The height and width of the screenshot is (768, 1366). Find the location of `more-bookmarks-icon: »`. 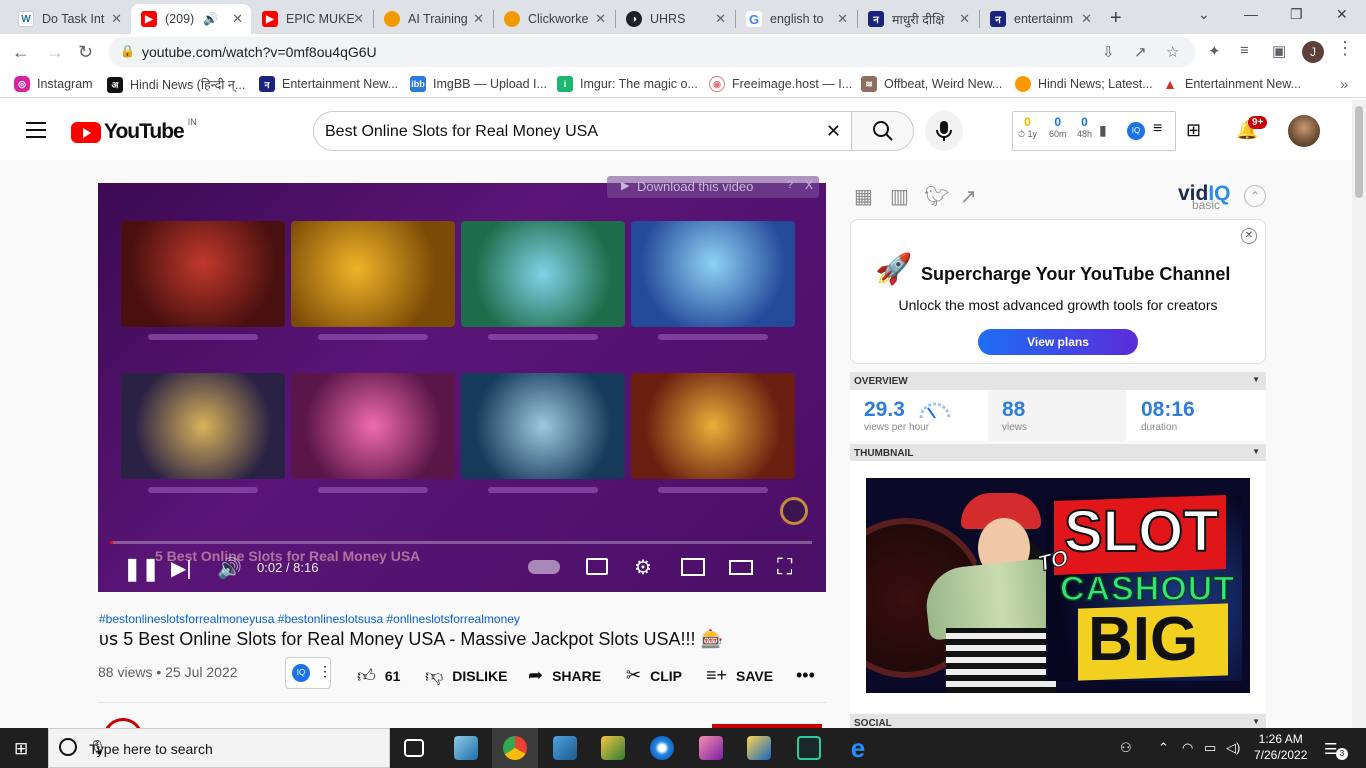

more-bookmarks-icon: » is located at coordinates (1344, 84).